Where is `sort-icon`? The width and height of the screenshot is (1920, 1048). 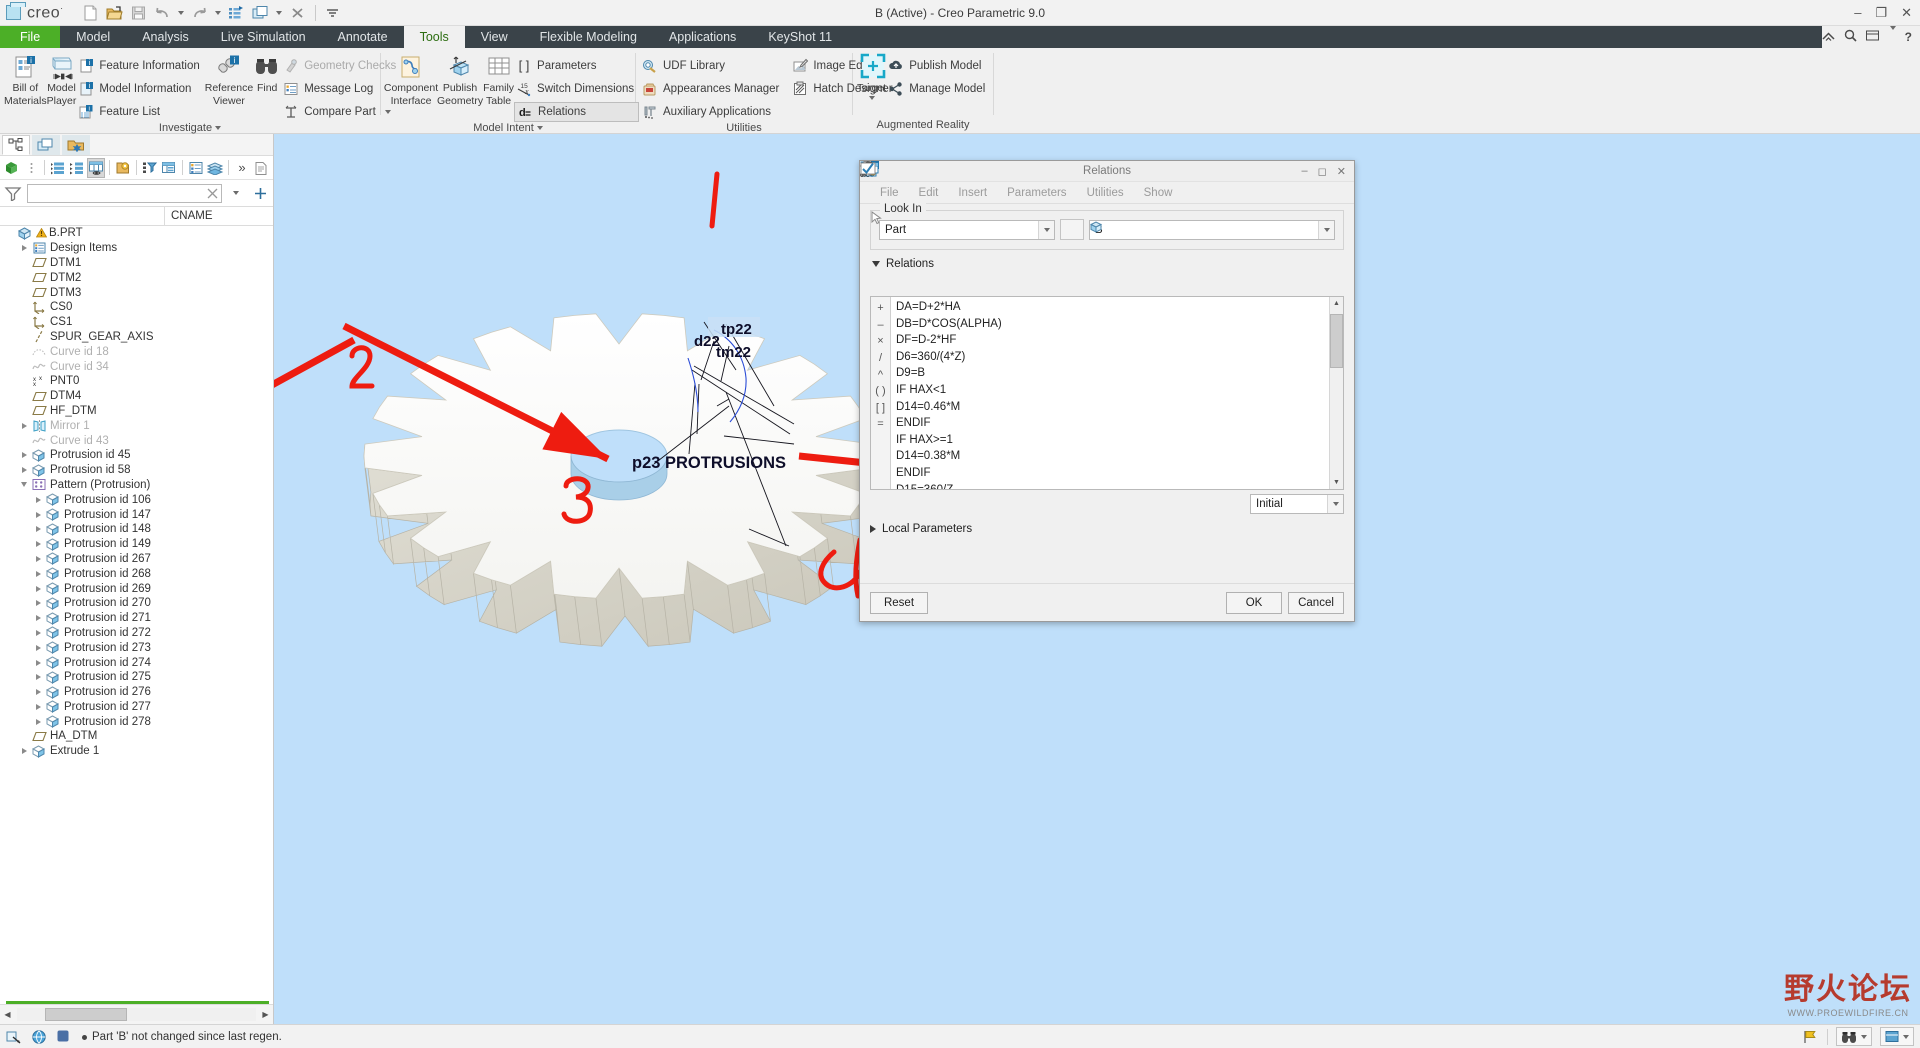
sort-icon is located at coordinates (995, 228).